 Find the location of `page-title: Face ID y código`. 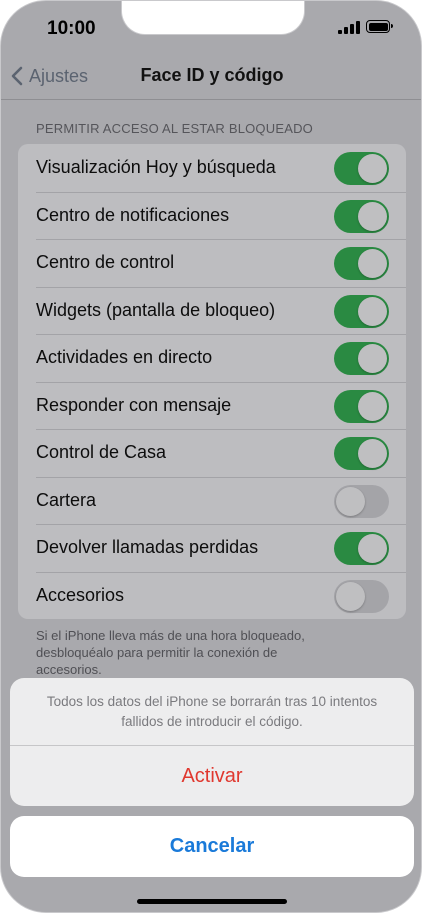

page-title: Face ID y código is located at coordinates (212, 75).